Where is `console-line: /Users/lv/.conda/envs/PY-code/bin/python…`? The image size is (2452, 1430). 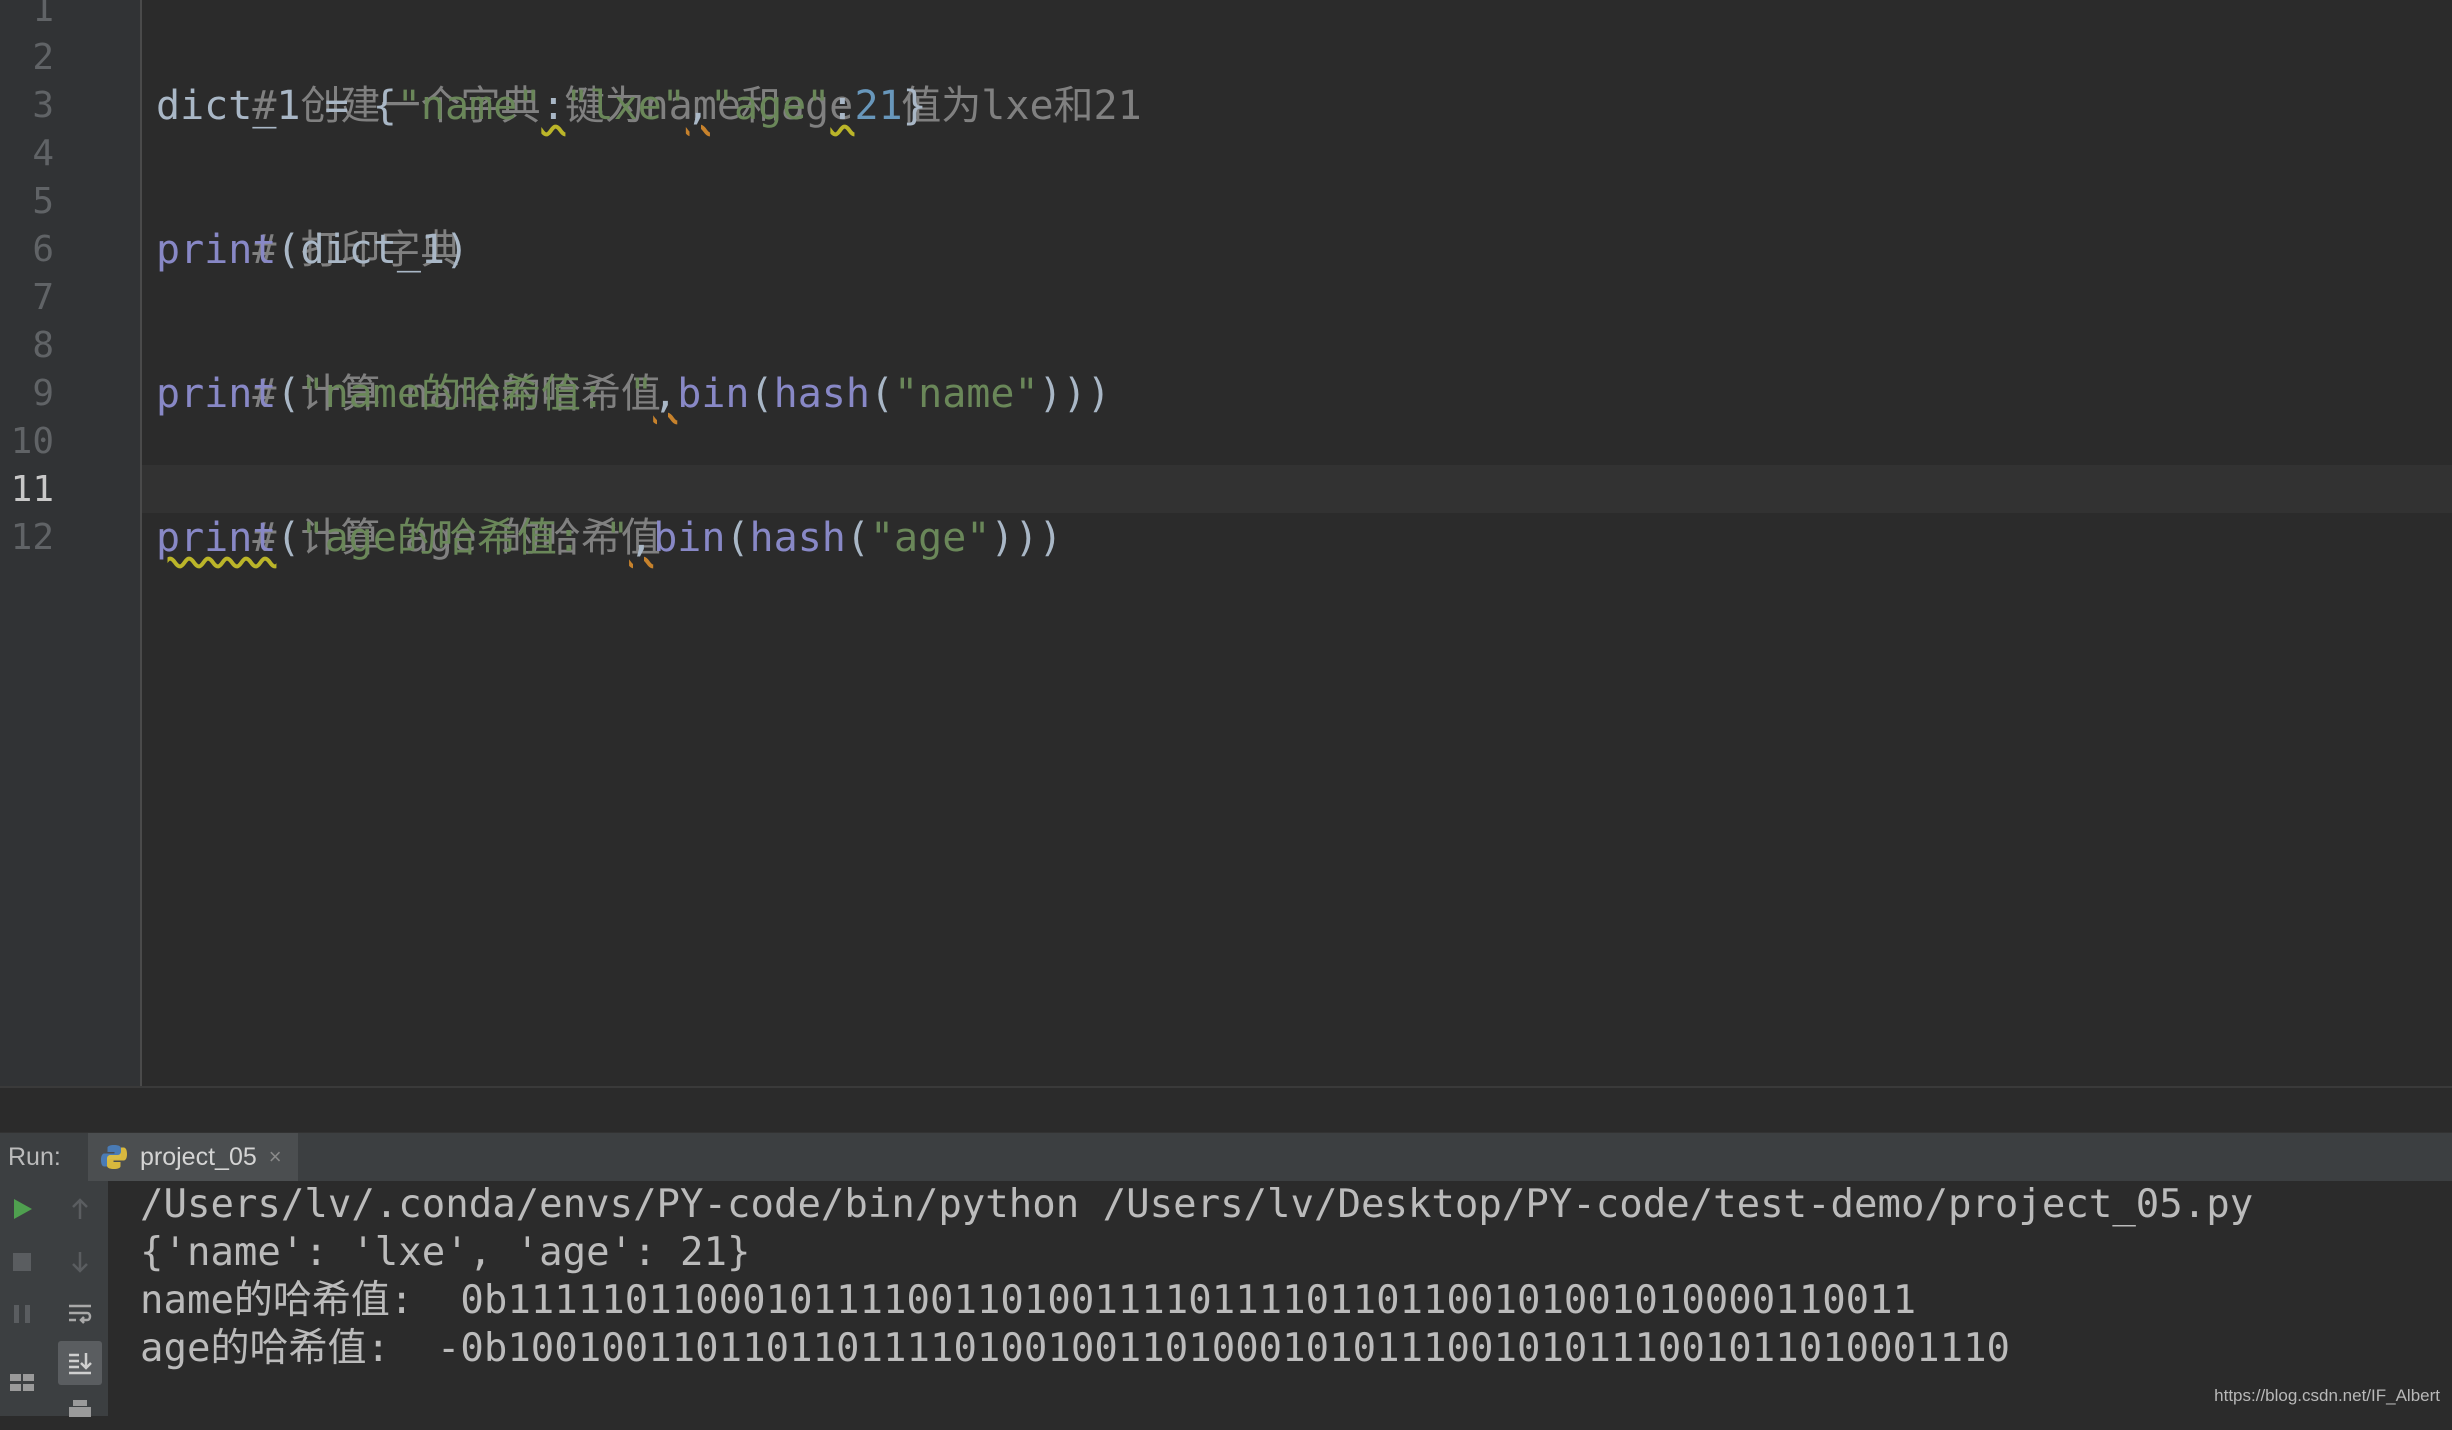
console-line: /Users/lv/.conda/envs/PY-code/bin/python… is located at coordinates (1197, 1204).